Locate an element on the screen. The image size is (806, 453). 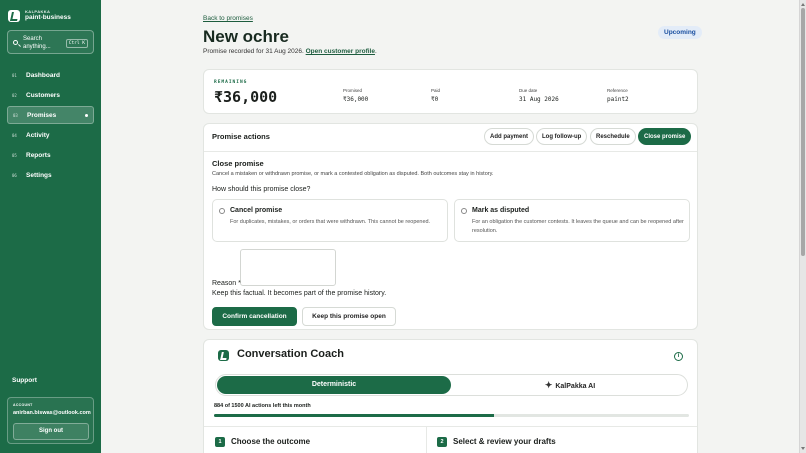
mode-kalpakka-ai: ✦ KalPakka AI is located at coordinates (570, 385).